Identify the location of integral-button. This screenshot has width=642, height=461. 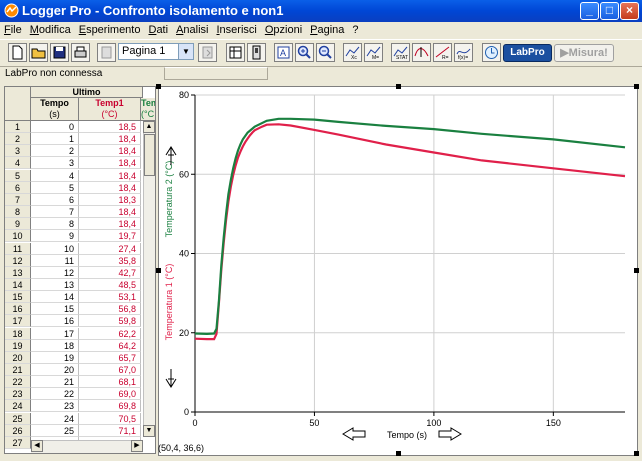
(421, 52).